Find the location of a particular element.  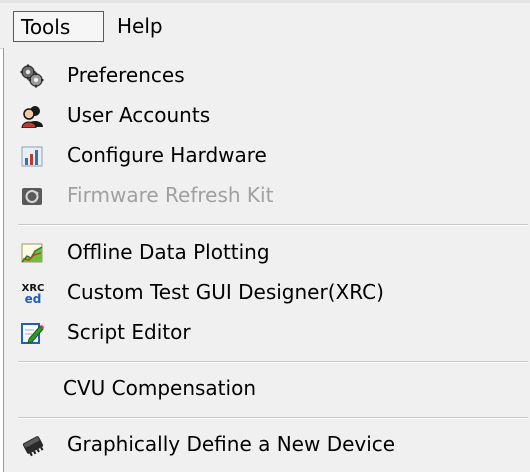

menu-item-label: Preferences is located at coordinates (126, 75).